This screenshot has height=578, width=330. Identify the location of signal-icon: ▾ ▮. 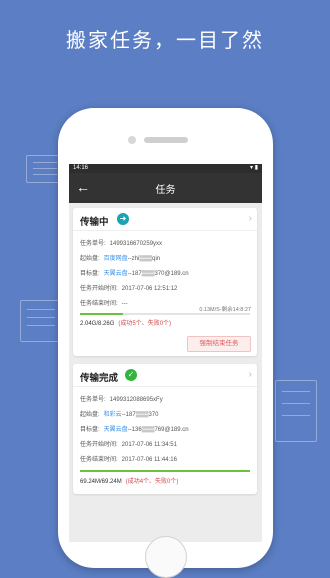
(254, 168).